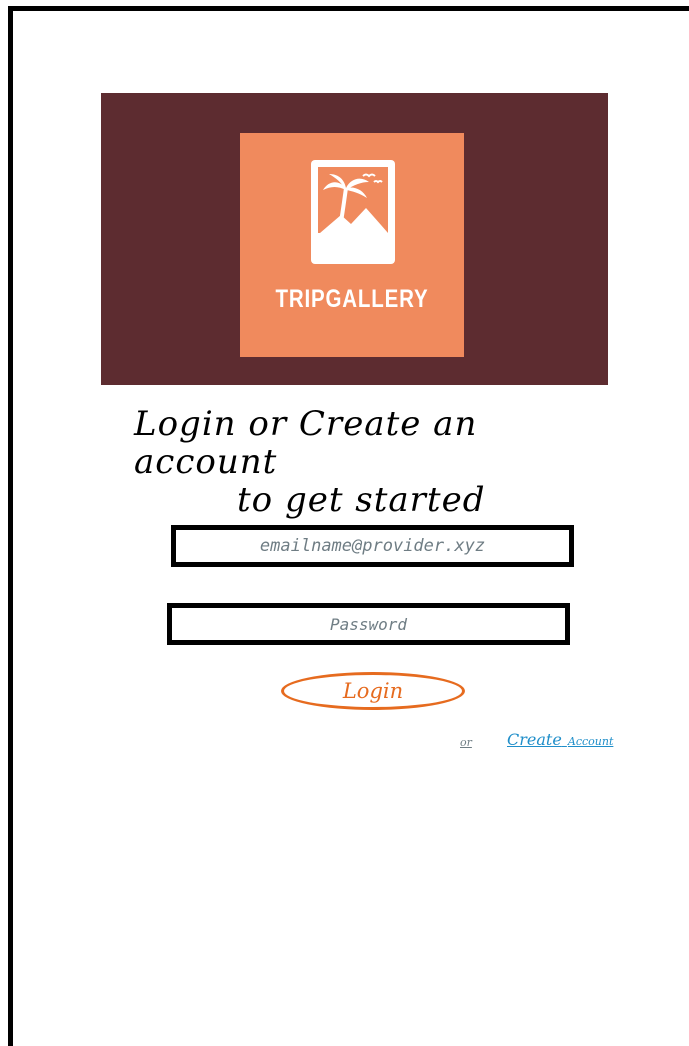 This screenshot has height=1046, width=689. What do you see at coordinates (466, 742) in the screenshot?
I see `or-separator: or` at bounding box center [466, 742].